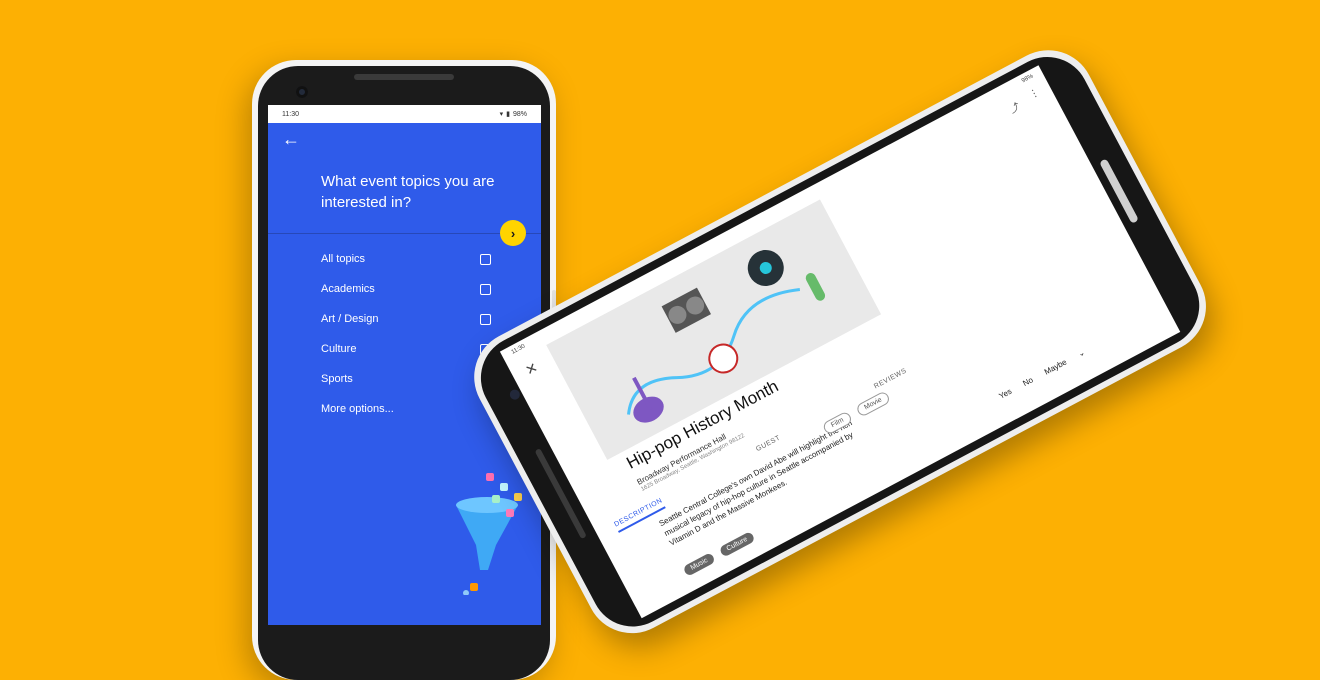  Describe the element at coordinates (640, 515) in the screenshot. I see `tab-description: DESCRIPTION` at that location.